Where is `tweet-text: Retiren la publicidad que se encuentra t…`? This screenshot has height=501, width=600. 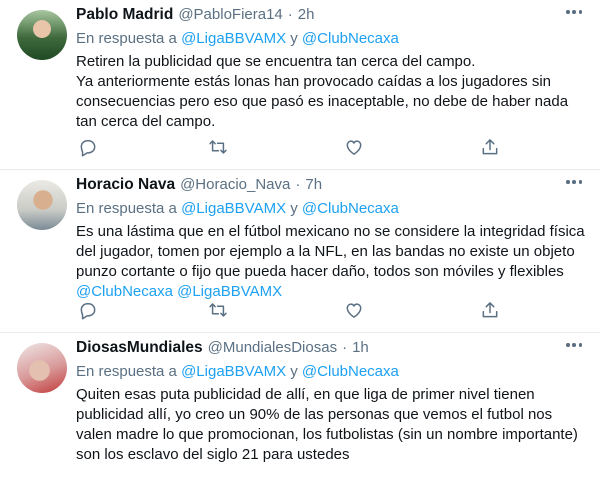 tweet-text: Retiren la publicidad que se encuentra t… is located at coordinates (333, 92).